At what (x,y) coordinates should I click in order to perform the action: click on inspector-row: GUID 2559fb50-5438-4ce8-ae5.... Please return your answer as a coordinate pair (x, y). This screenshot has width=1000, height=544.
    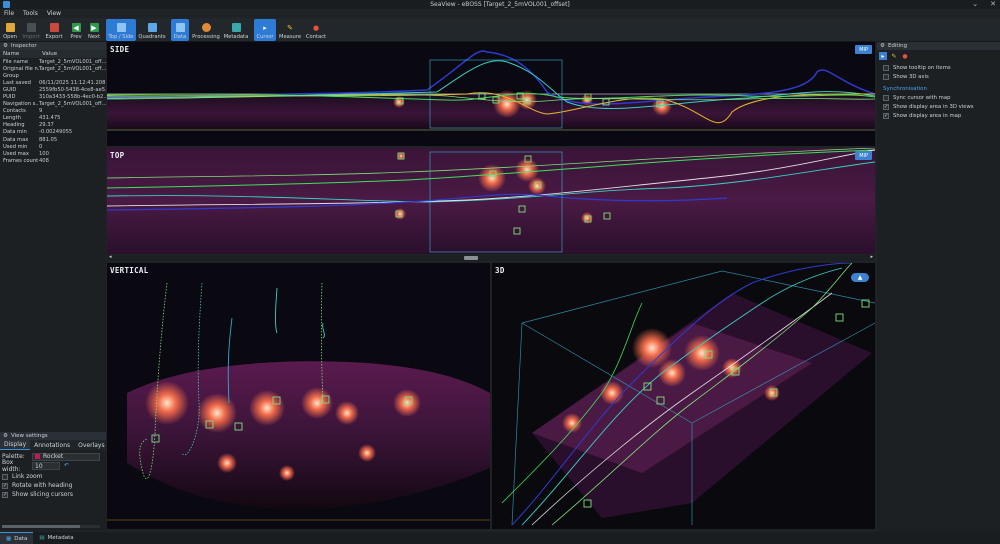
    Looking at the image, I should click on (53, 89).